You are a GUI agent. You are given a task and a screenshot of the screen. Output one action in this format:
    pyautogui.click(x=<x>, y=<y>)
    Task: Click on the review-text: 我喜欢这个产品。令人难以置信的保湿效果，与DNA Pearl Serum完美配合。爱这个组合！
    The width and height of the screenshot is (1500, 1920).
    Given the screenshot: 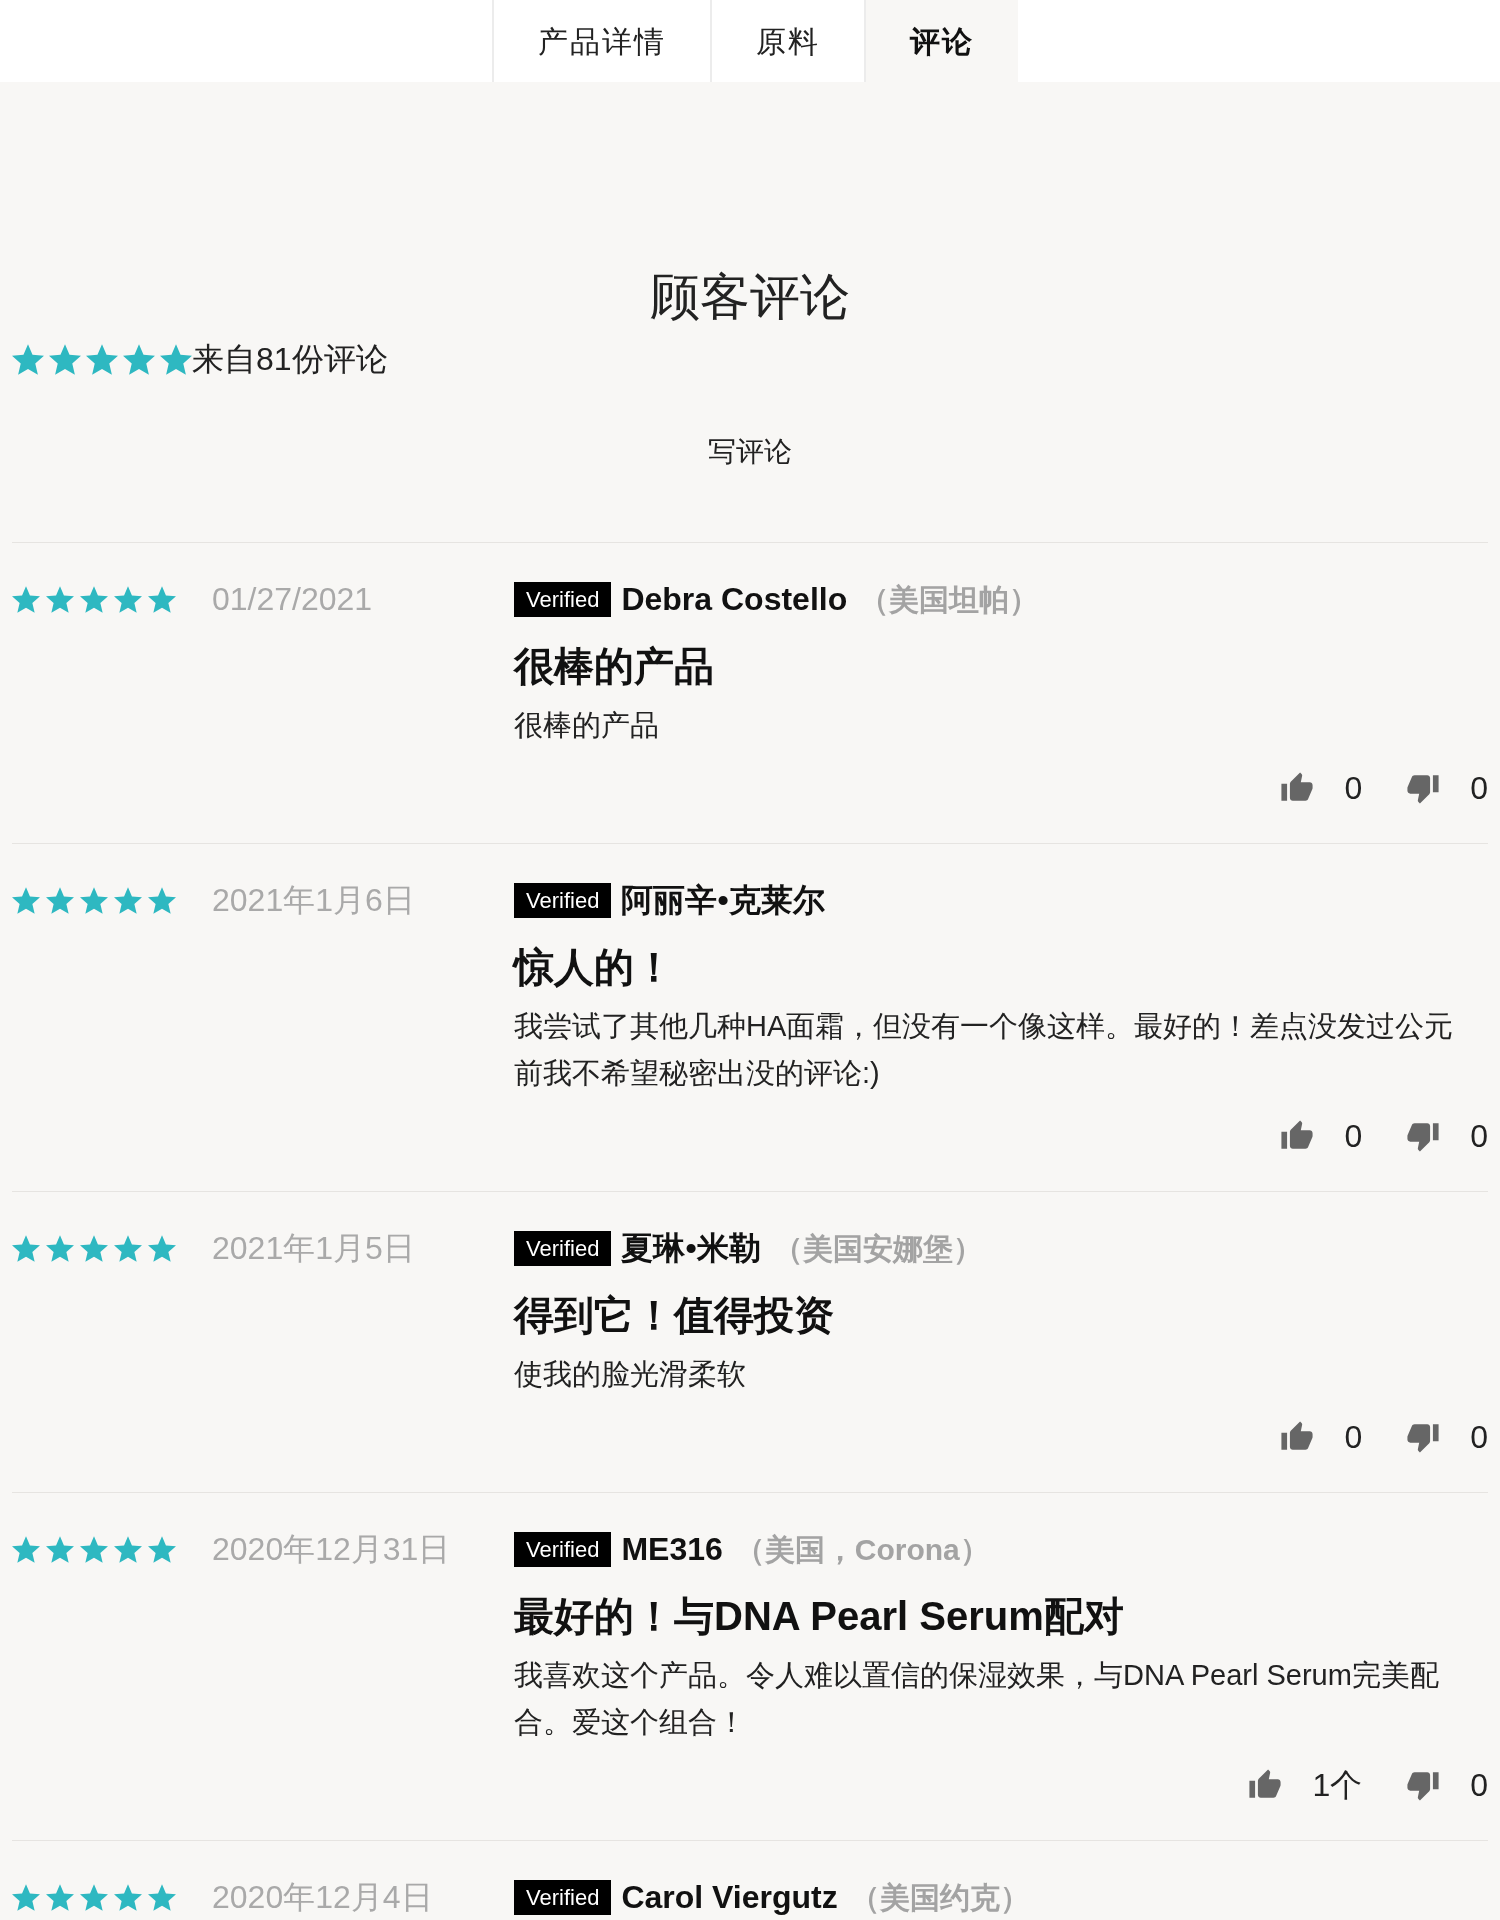 What is the action you would take?
    pyautogui.click(x=977, y=1699)
    